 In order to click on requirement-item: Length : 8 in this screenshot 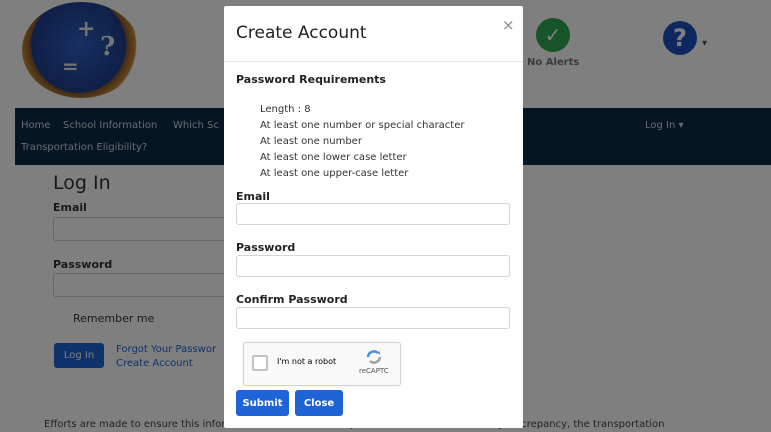, I will do `click(285, 109)`.